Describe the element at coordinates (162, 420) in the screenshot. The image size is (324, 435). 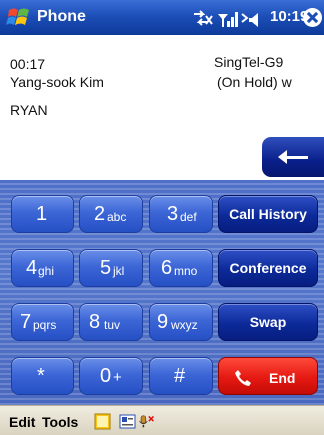
I see `menu-bar: Edit Tools` at that location.